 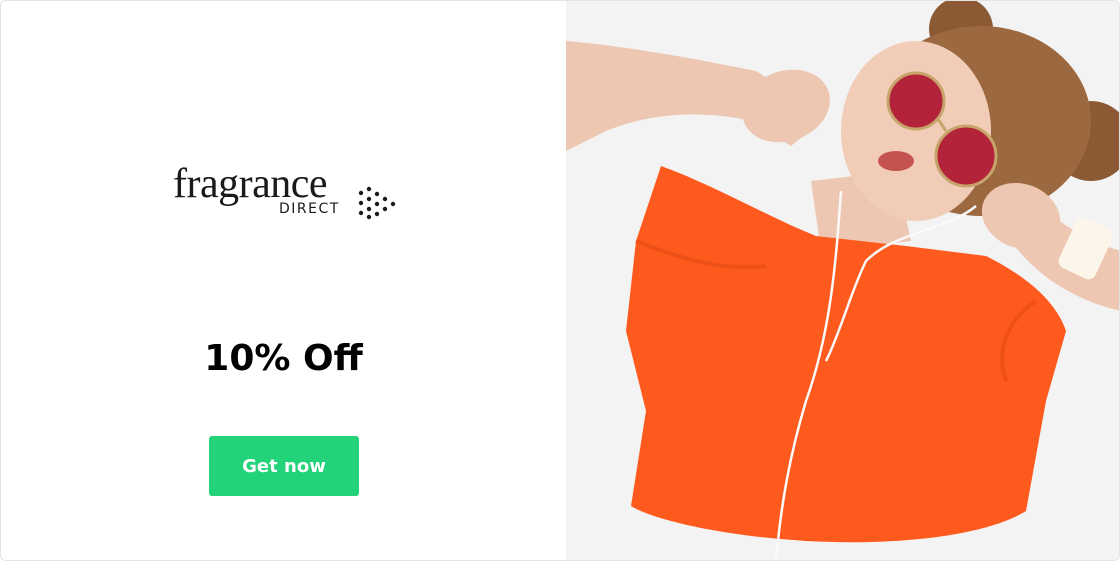 I want to click on dots-arrow-icon, so click(x=377, y=203).